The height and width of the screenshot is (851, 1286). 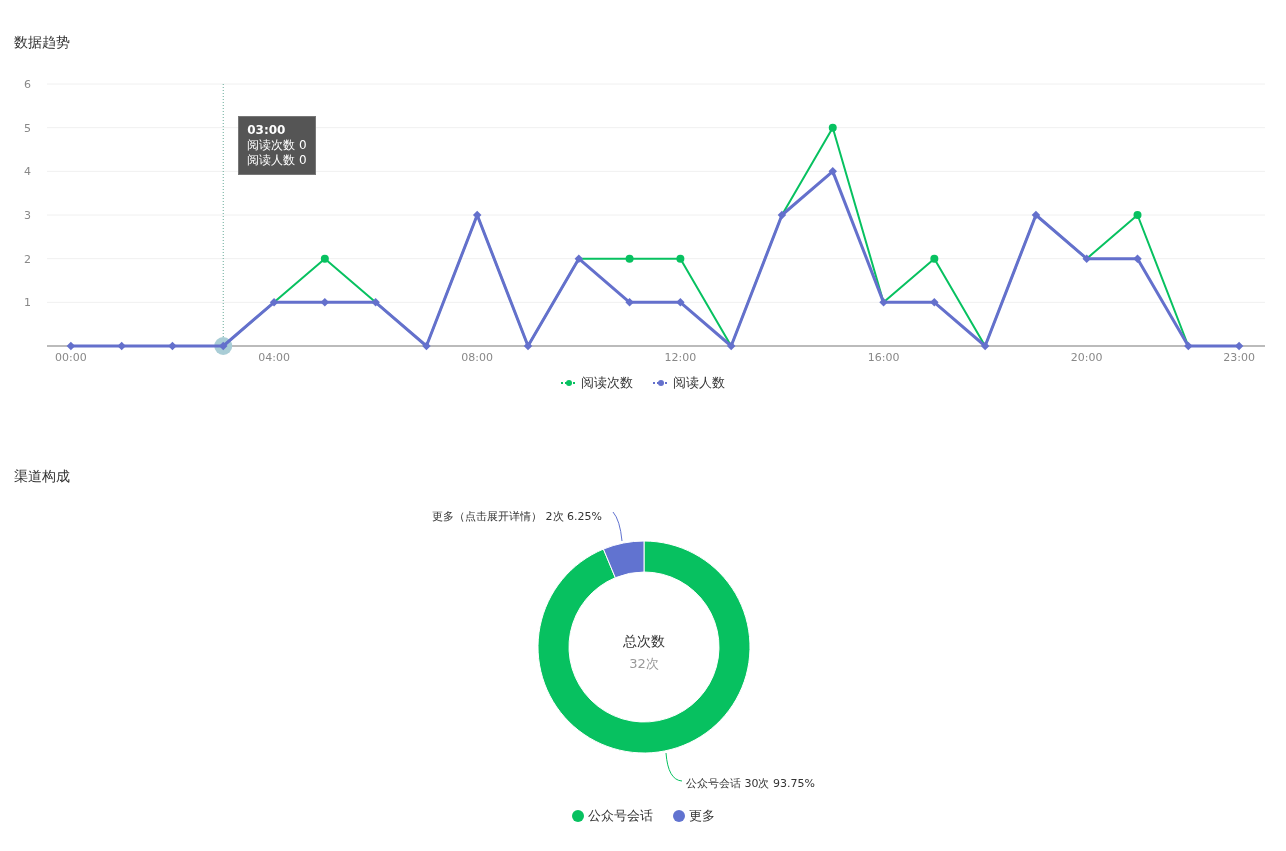 What do you see at coordinates (274, 357) in the screenshot?
I see `axis-label: 04:00` at bounding box center [274, 357].